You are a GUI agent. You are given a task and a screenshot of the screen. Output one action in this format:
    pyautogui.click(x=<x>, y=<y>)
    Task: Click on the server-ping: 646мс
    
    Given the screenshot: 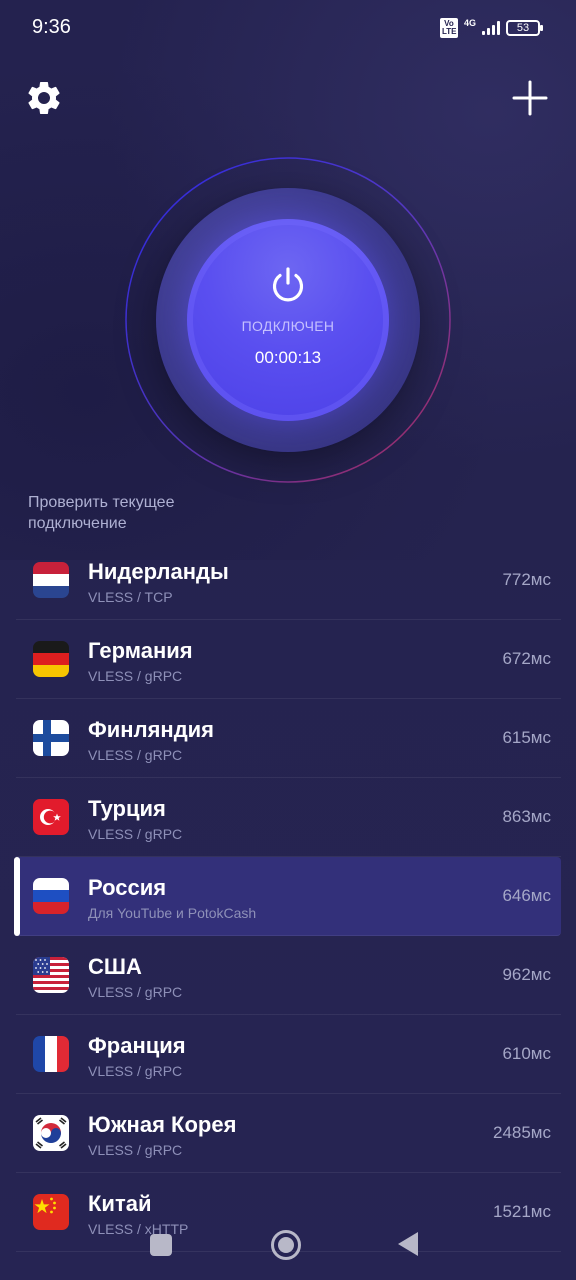 What is the action you would take?
    pyautogui.click(x=526, y=895)
    